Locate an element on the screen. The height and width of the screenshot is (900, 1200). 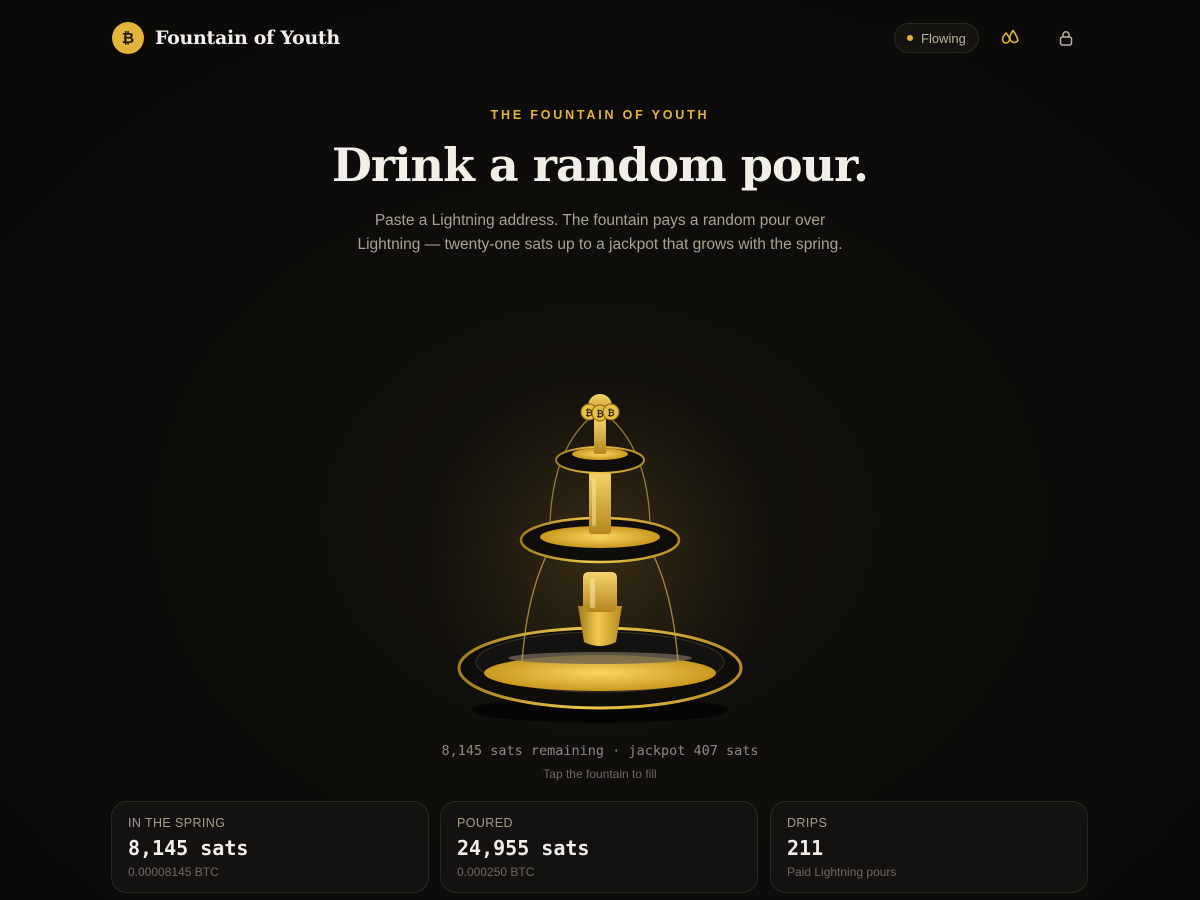
status-dot-icon is located at coordinates (910, 38).